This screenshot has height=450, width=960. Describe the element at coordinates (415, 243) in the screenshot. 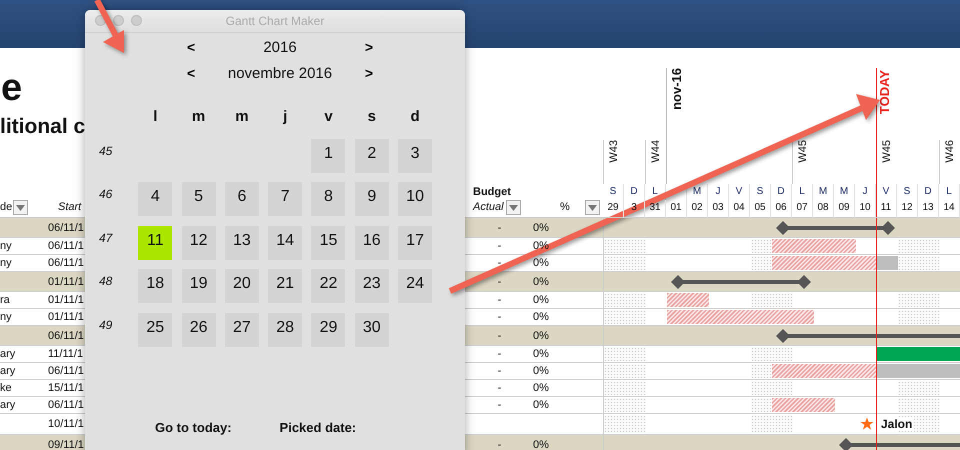

I see `calendar-day: 17` at that location.